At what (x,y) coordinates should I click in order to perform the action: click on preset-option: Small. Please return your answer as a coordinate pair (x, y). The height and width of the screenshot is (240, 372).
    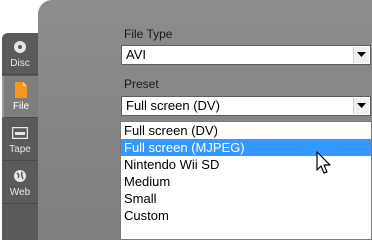
    Looking at the image, I should click on (246, 198).